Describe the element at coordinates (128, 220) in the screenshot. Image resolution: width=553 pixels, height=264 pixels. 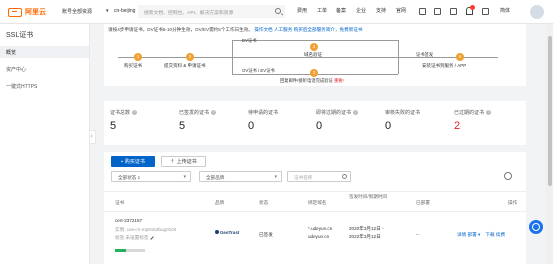
I see `cert-name: cert-2372157` at that location.